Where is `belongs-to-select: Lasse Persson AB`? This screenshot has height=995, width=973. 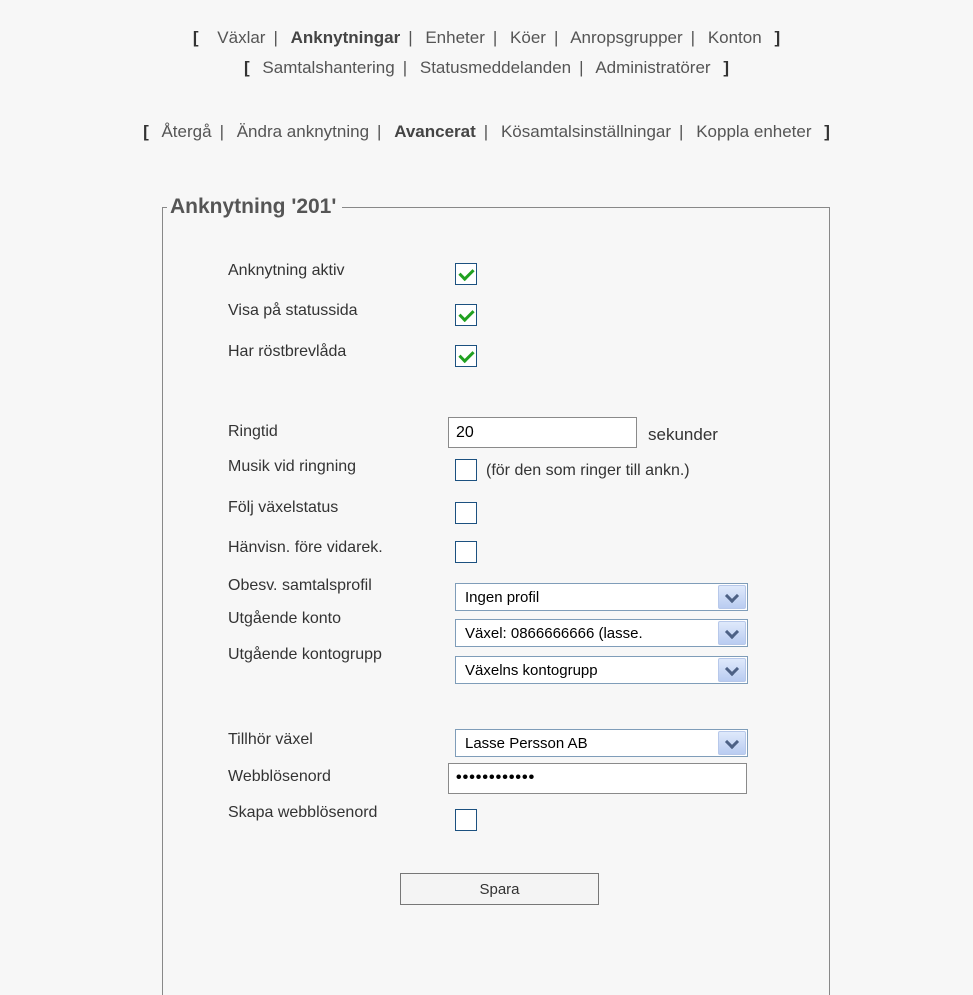 belongs-to-select: Lasse Persson AB is located at coordinates (601, 743).